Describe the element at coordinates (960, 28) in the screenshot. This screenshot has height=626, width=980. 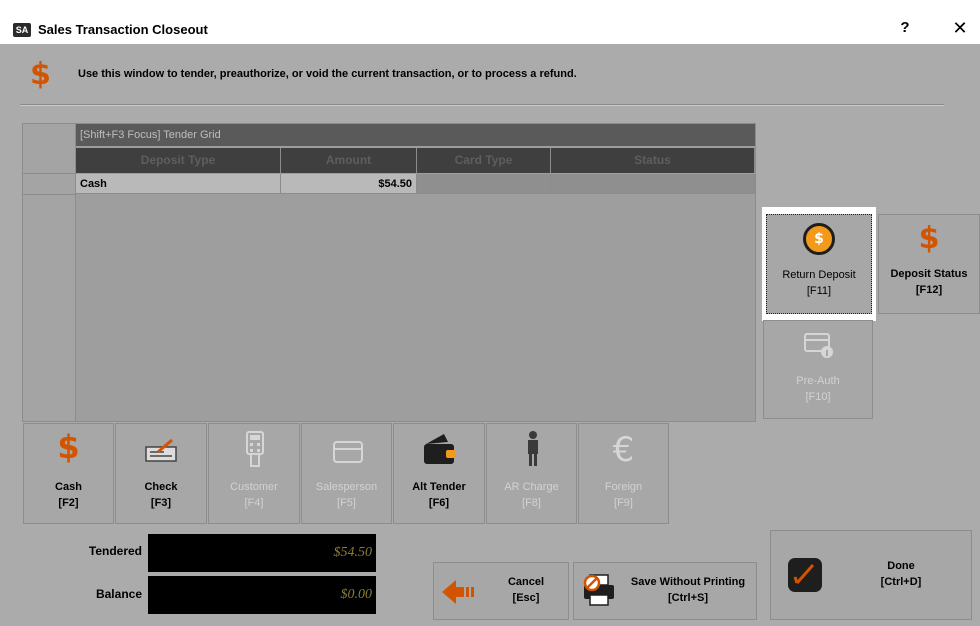
I see `close-button: ✕` at that location.